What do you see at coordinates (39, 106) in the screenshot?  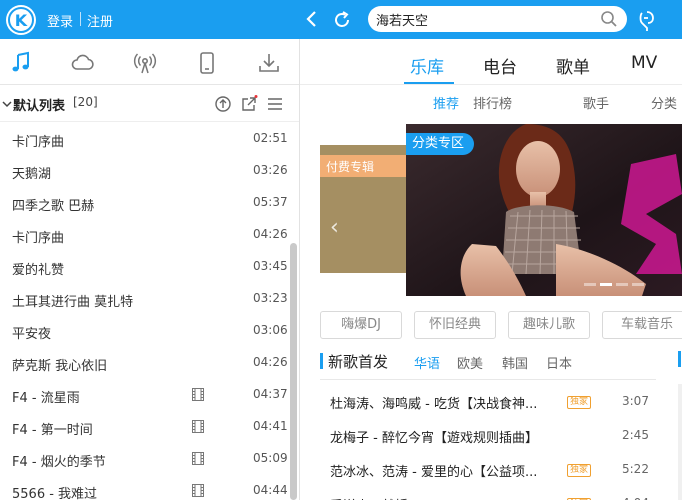 I see `list-title: 默认列表` at bounding box center [39, 106].